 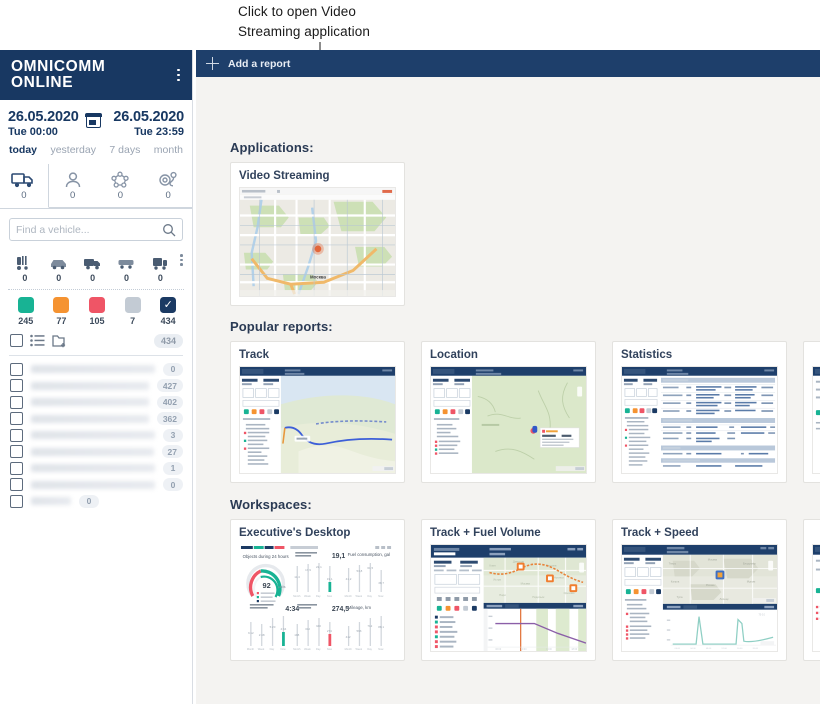 I want to click on search-input, so click(x=89, y=229).